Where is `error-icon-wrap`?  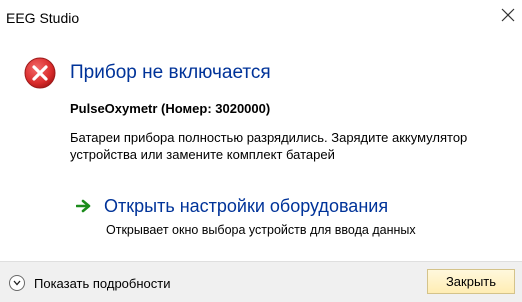 error-icon-wrap is located at coordinates (40, 73).